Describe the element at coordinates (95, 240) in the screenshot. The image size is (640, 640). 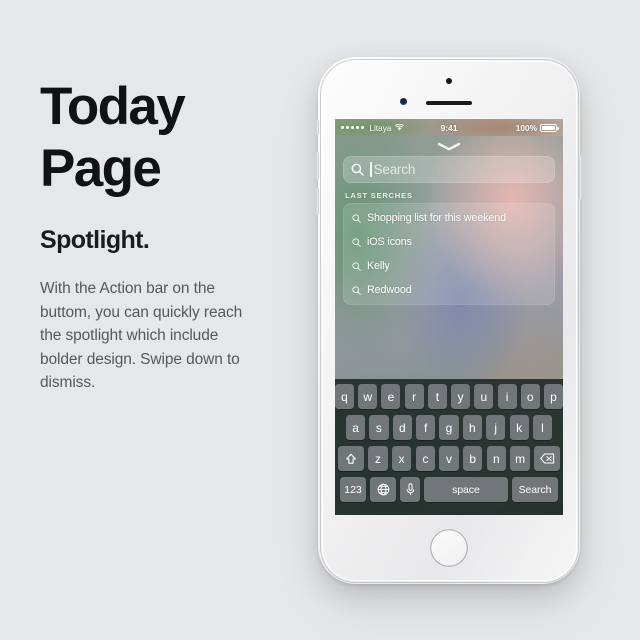
I see `section-subtitle: Spotlight.` at that location.